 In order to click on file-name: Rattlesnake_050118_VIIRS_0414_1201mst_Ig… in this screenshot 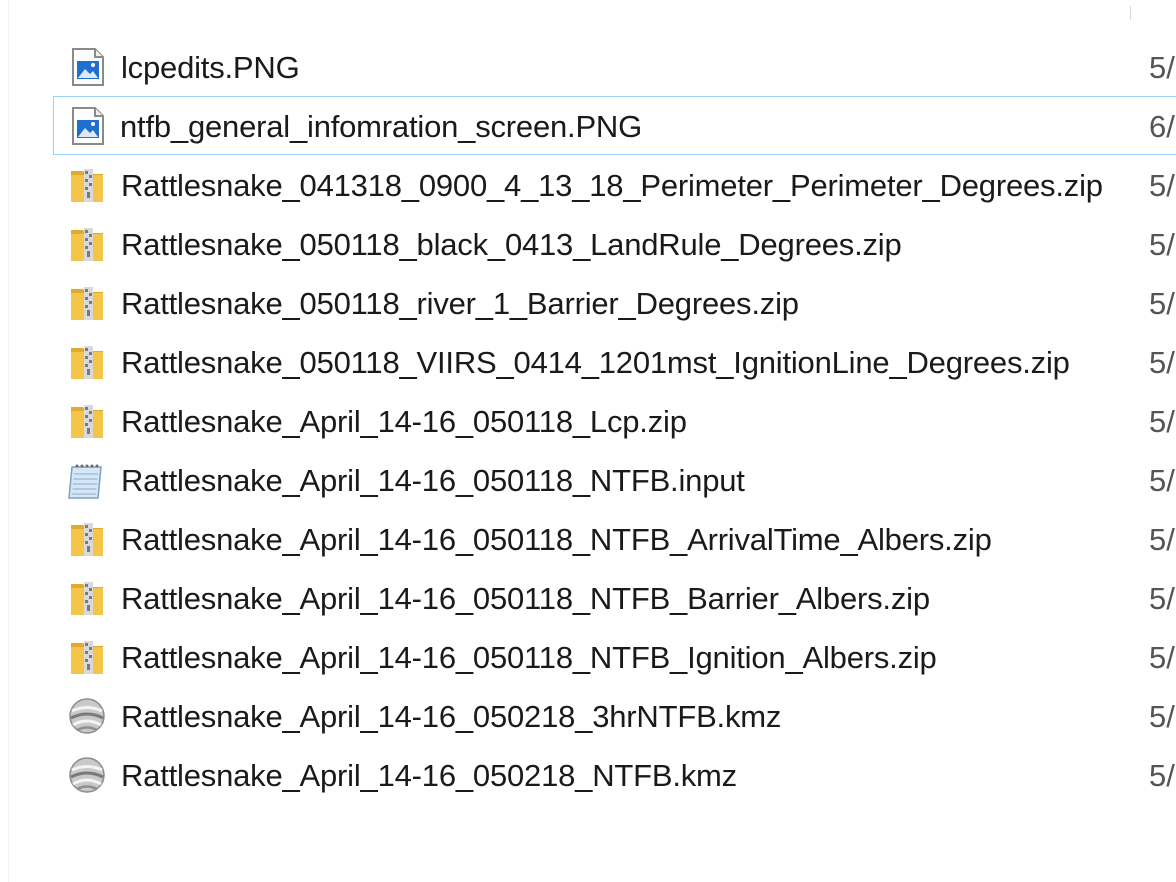, I will do `click(595, 362)`.